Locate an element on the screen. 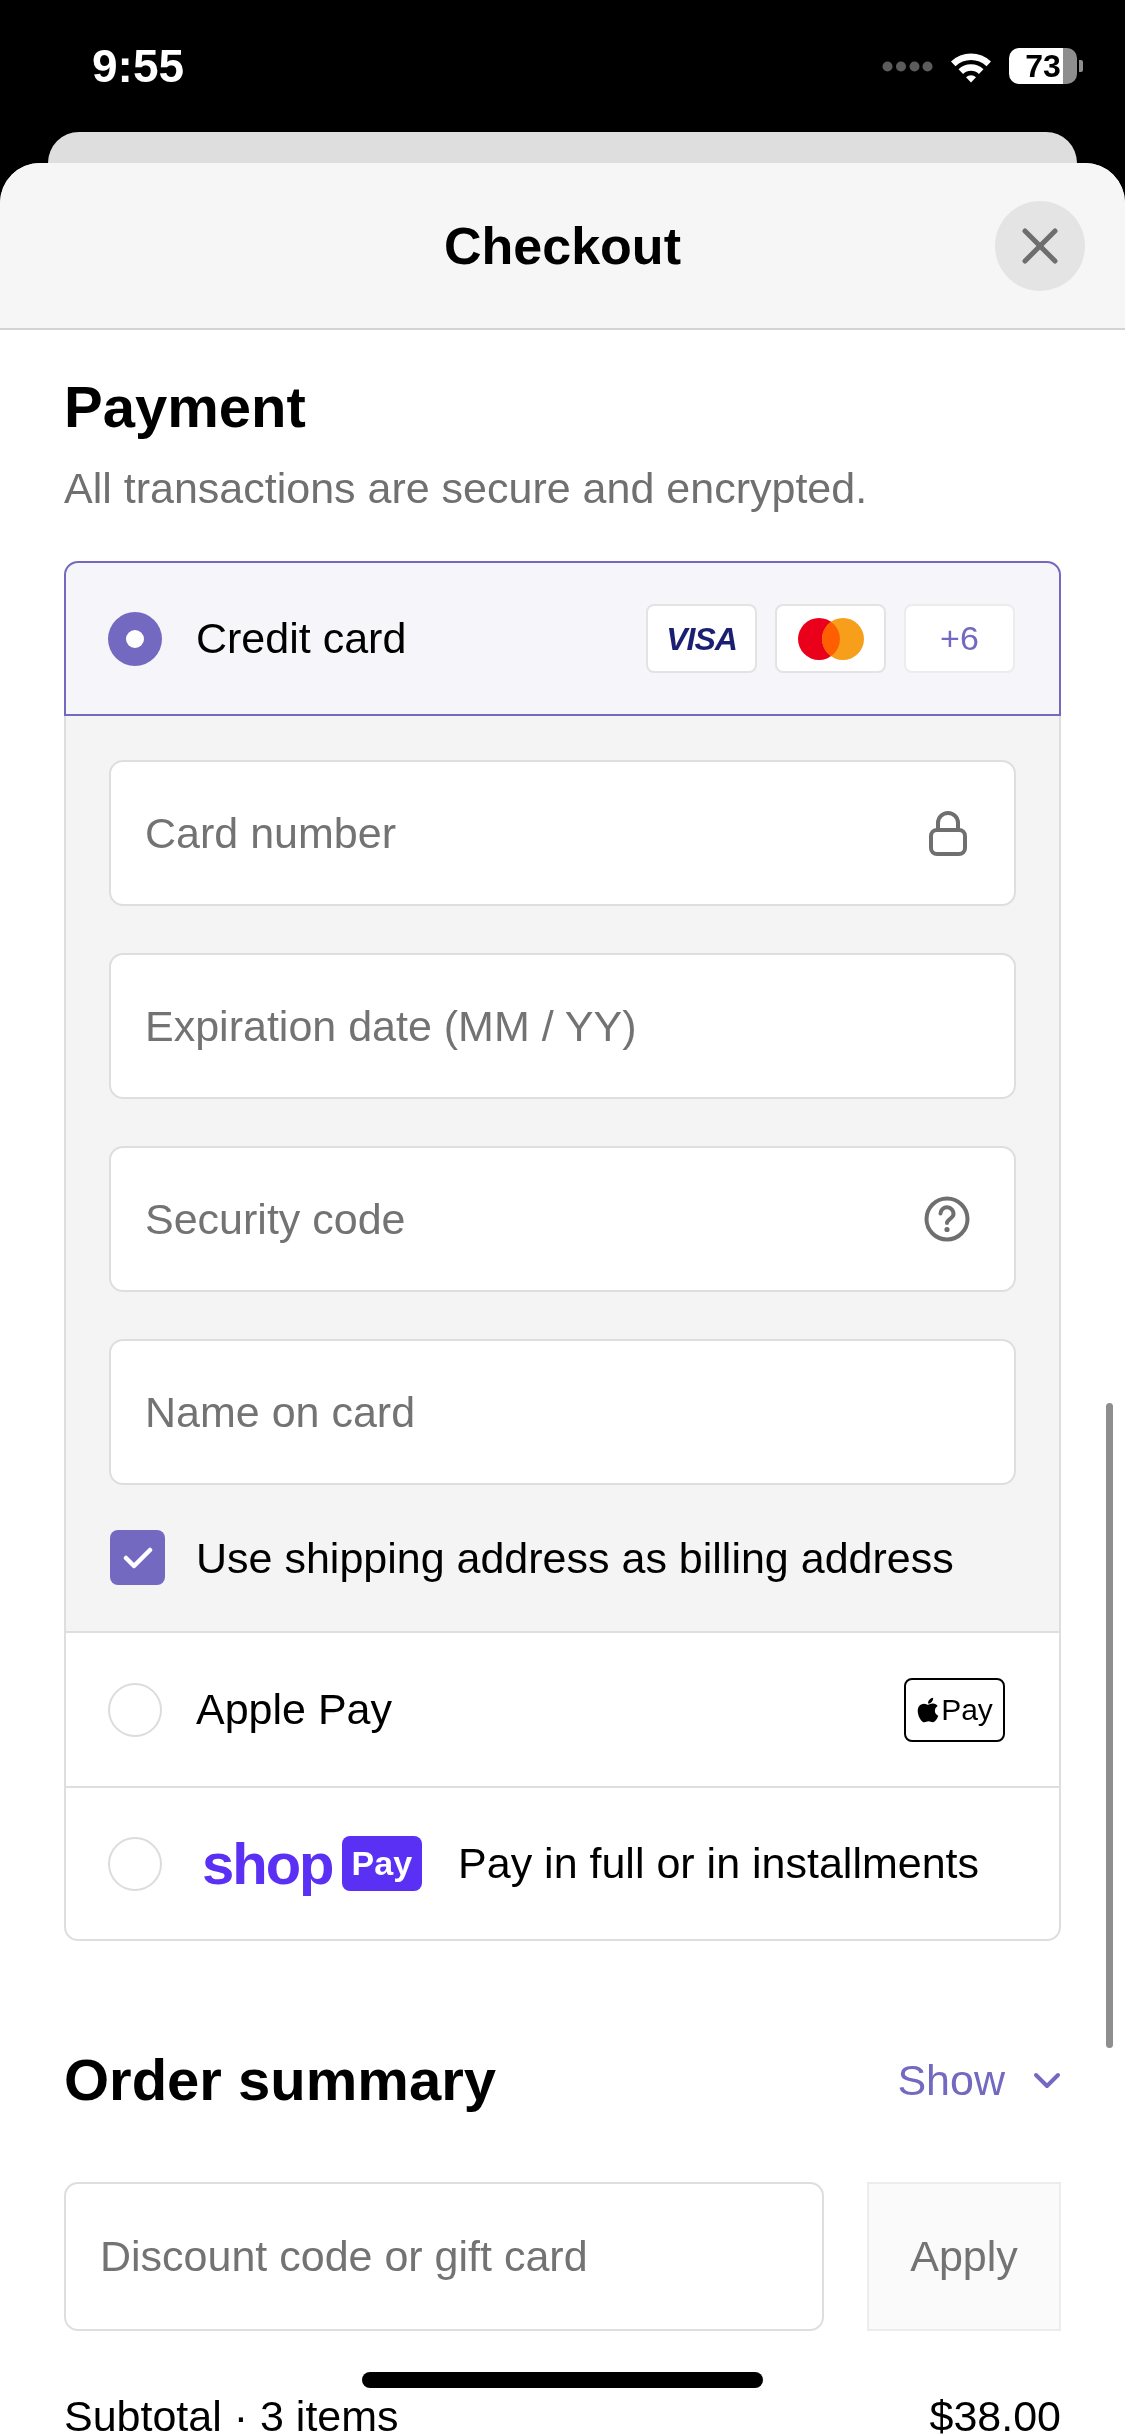 Image resolution: width=1125 pixels, height=2436 pixels. checkbox is located at coordinates (137, 1557).